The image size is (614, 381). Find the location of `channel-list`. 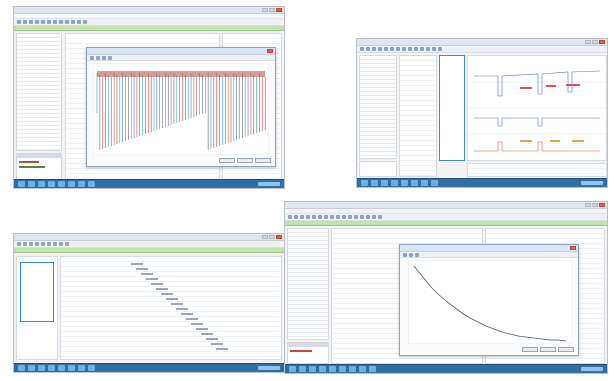

channel-list is located at coordinates (418, 116).